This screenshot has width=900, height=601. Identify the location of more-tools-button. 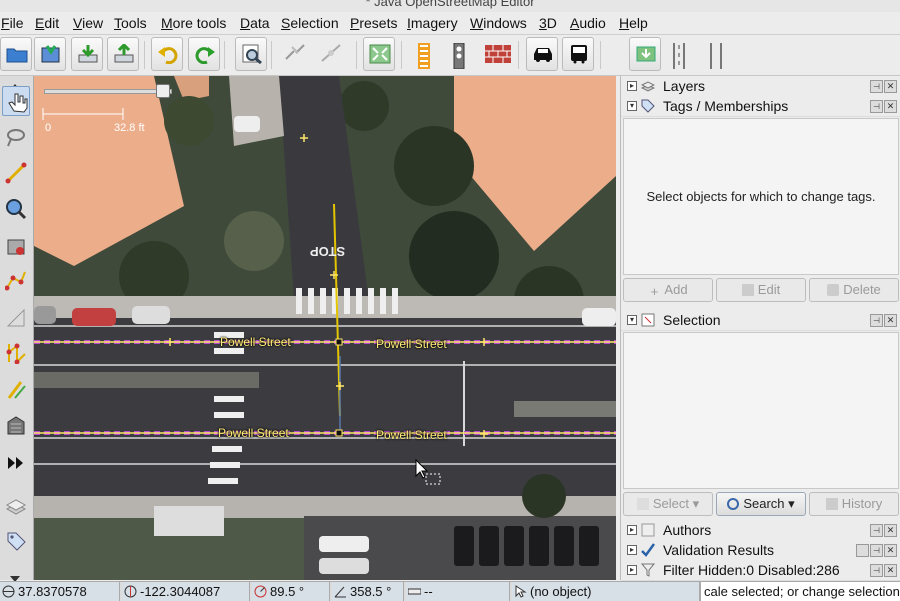
(16, 463).